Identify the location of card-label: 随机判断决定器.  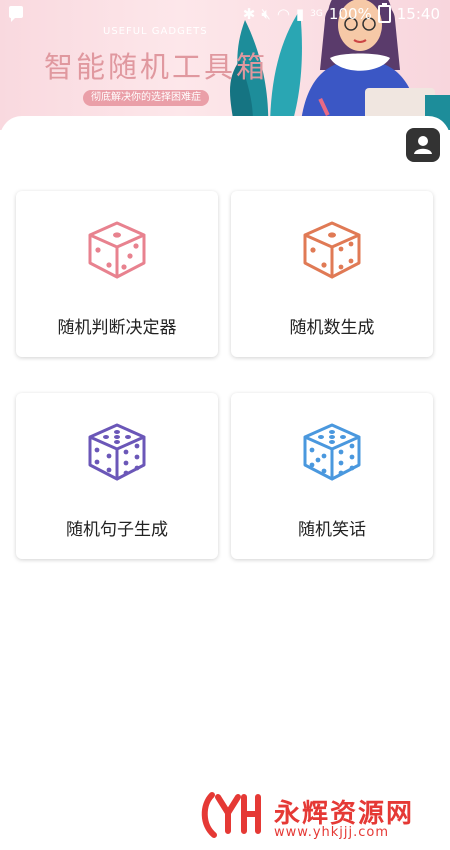
(117, 328).